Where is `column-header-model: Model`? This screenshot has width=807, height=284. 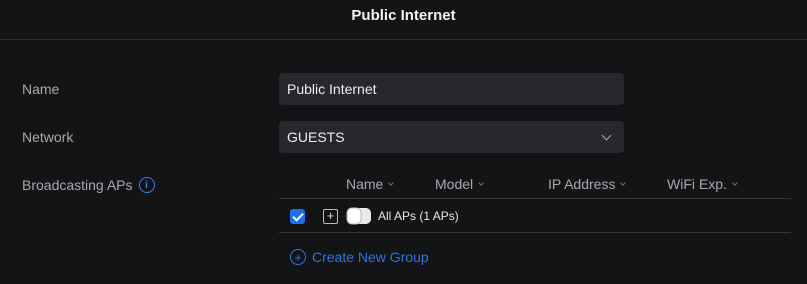 column-header-model: Model is located at coordinates (459, 184).